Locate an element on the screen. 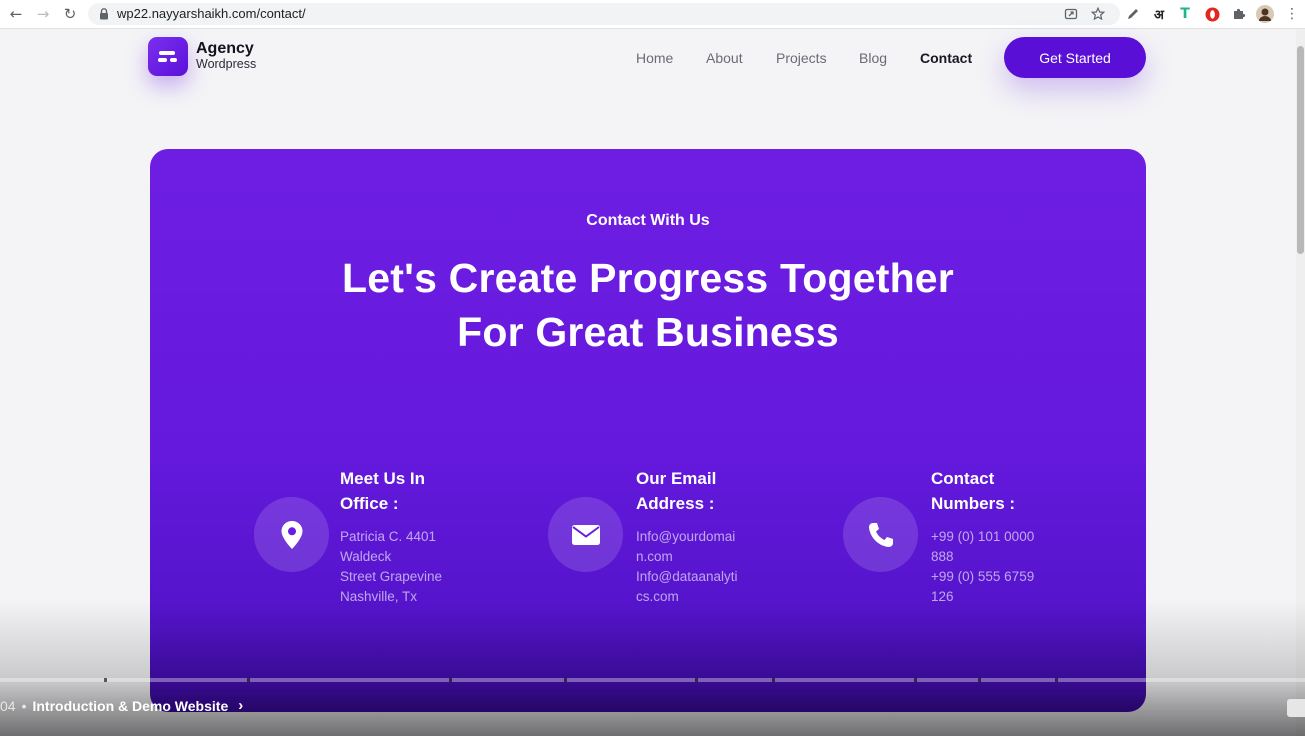 The image size is (1305, 736). envelope-icon is located at coordinates (585, 534).